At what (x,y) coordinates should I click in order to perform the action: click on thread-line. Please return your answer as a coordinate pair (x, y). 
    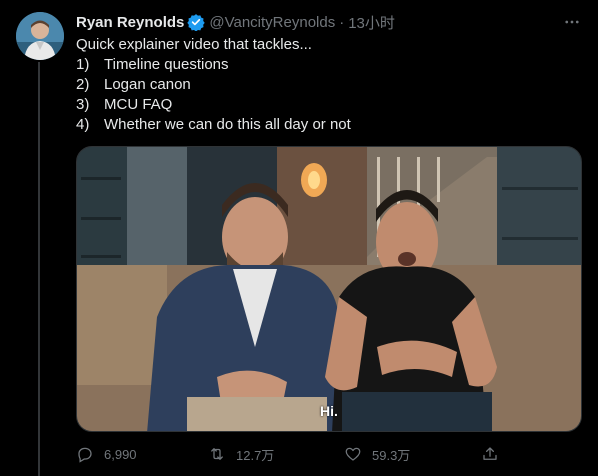
    Looking at the image, I should click on (39, 269).